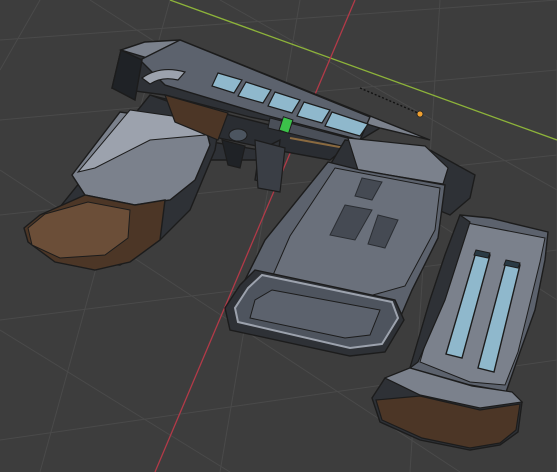 The width and height of the screenshot is (557, 472). I want to click on trigger-guard-front, so click(270, 166).